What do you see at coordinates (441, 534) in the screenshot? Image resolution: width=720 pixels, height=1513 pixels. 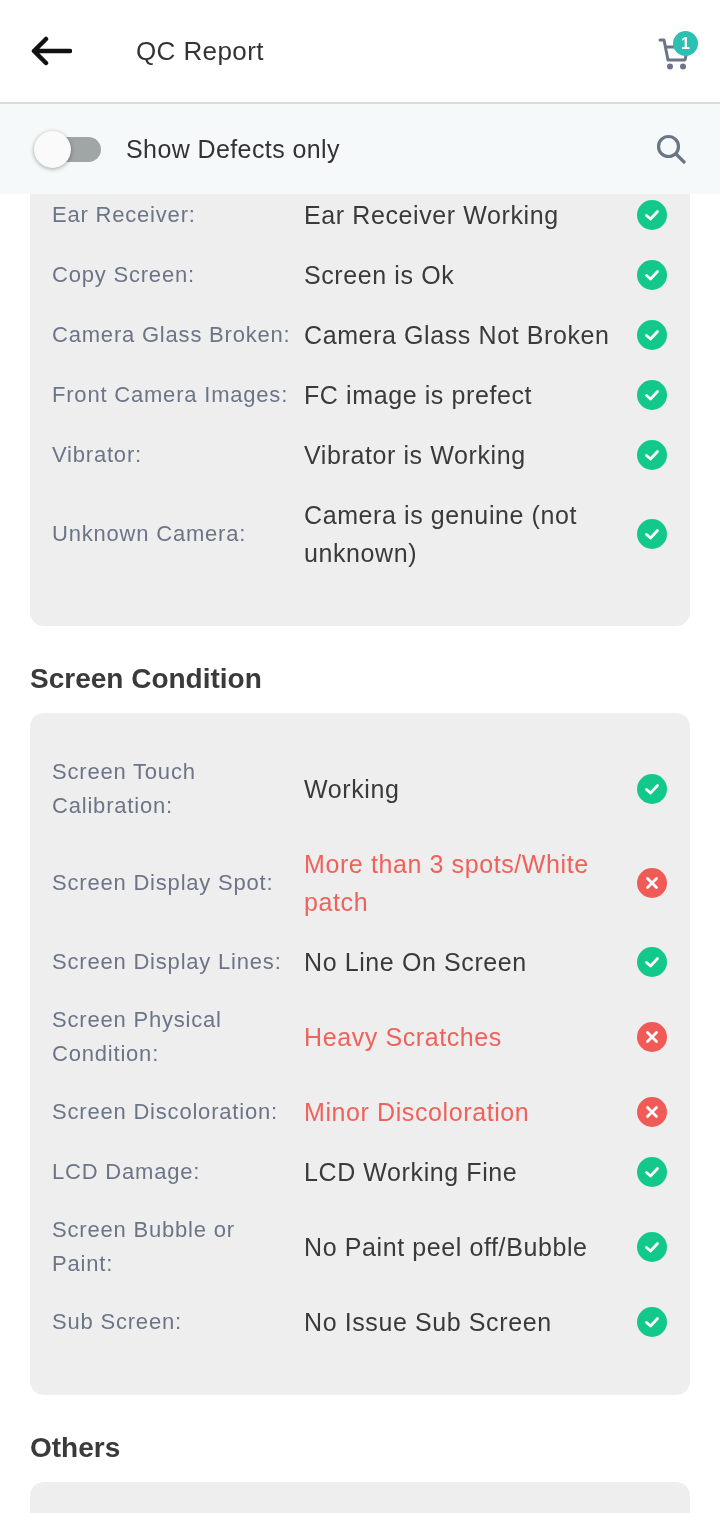 I see `check-result: Camera is genuine (not unknown)` at bounding box center [441, 534].